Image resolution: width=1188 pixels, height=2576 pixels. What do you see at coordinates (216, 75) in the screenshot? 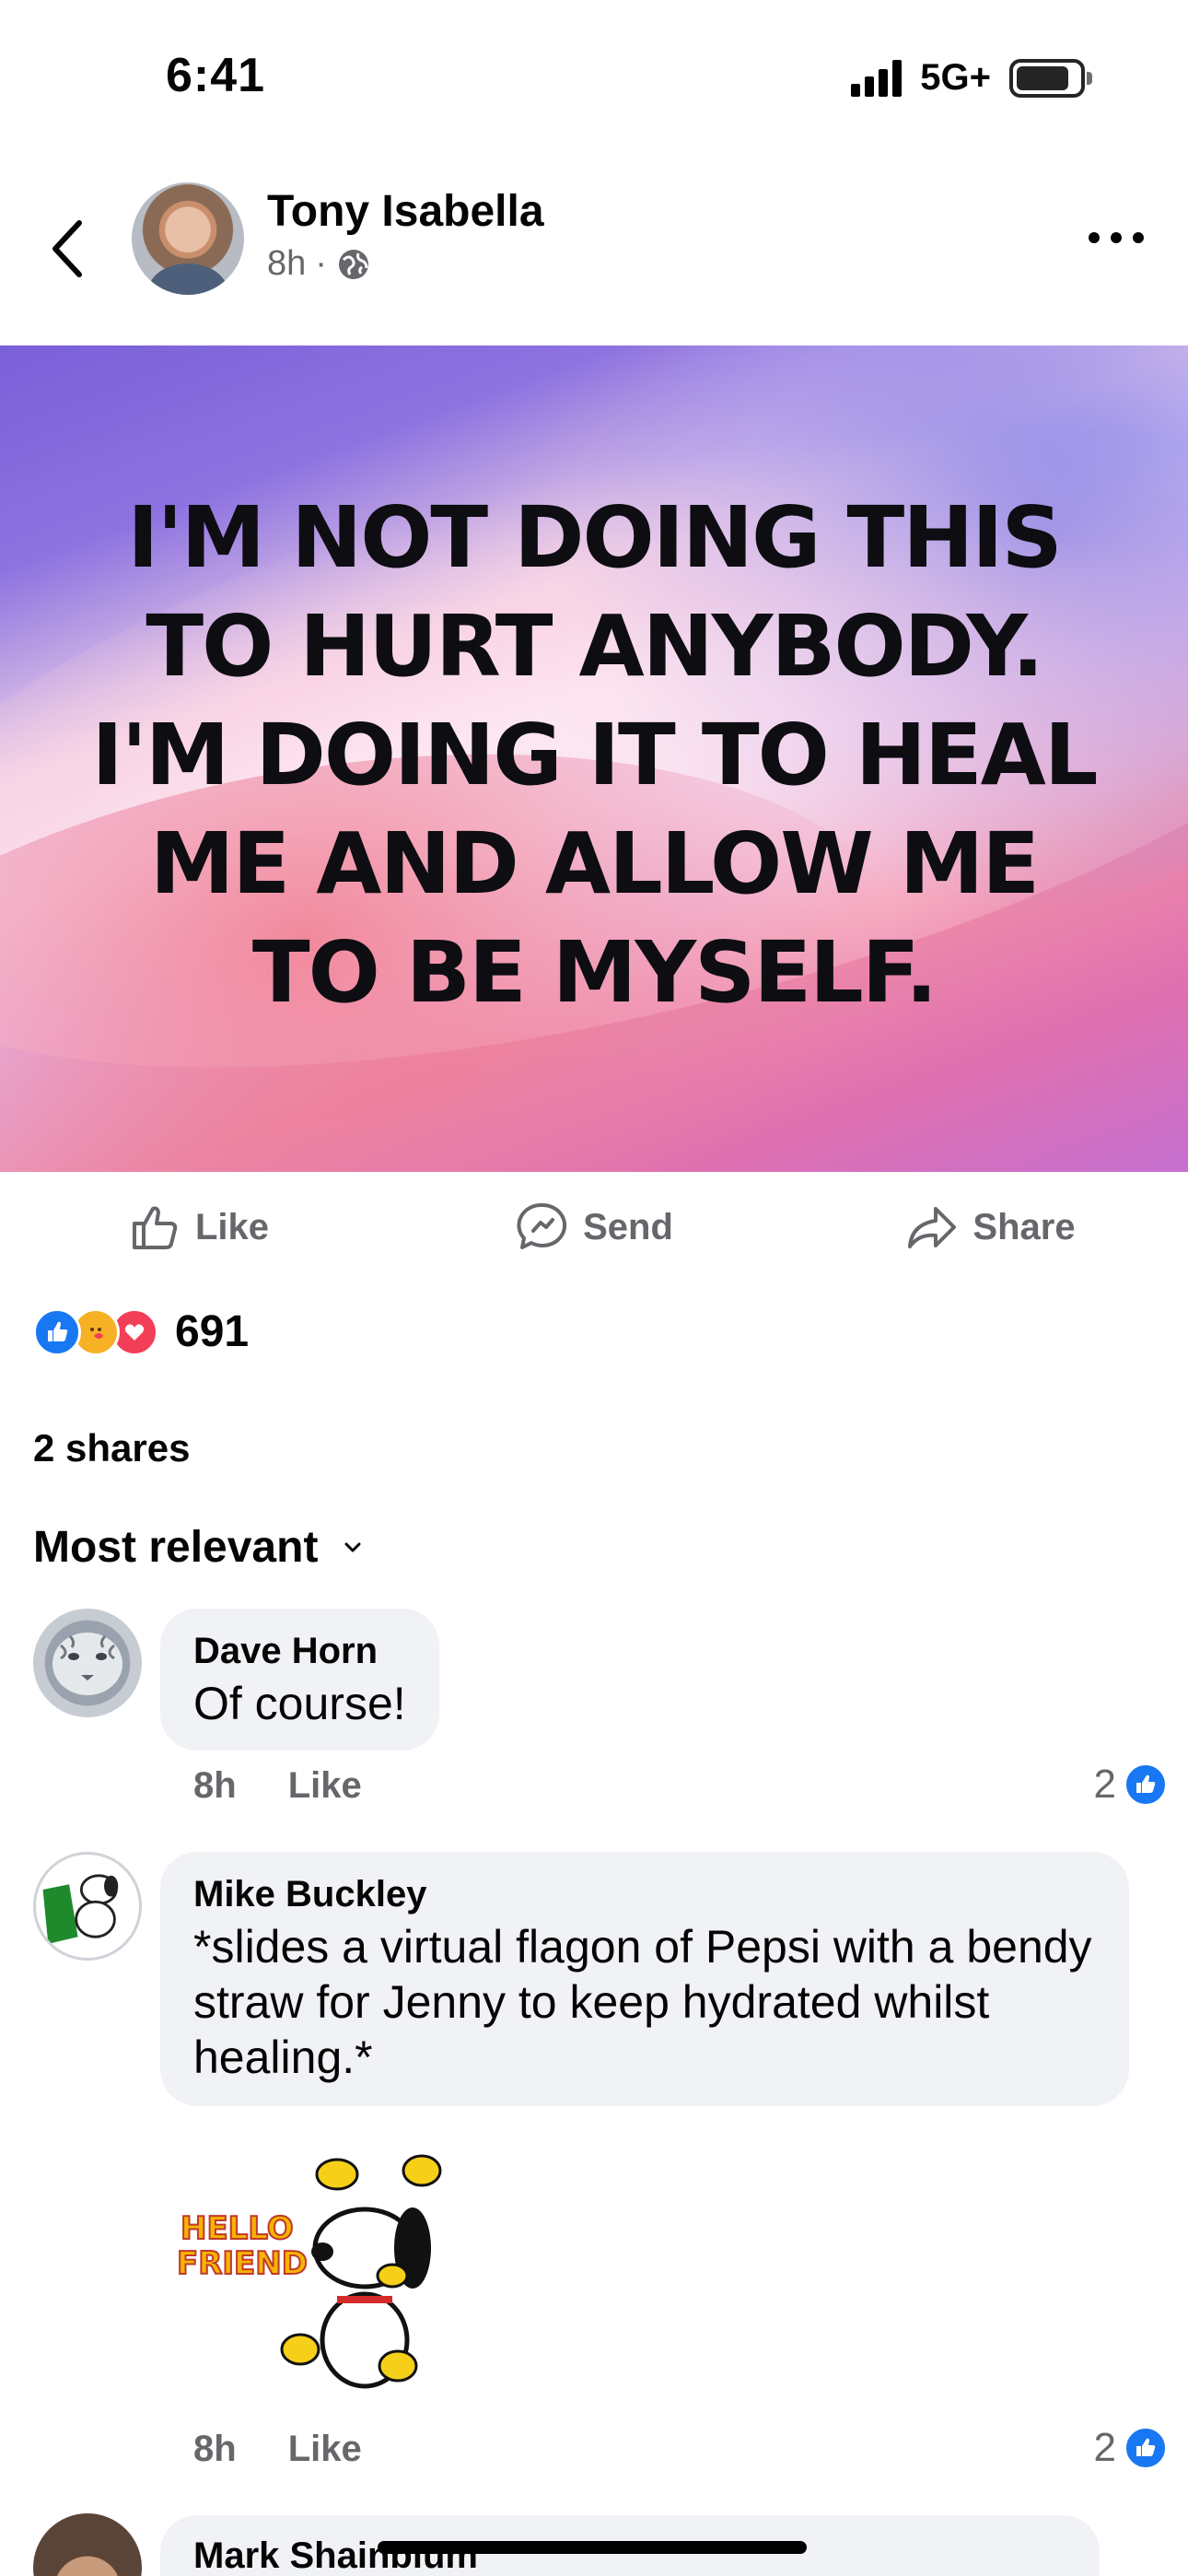
I see `status-time: 6:41` at bounding box center [216, 75].